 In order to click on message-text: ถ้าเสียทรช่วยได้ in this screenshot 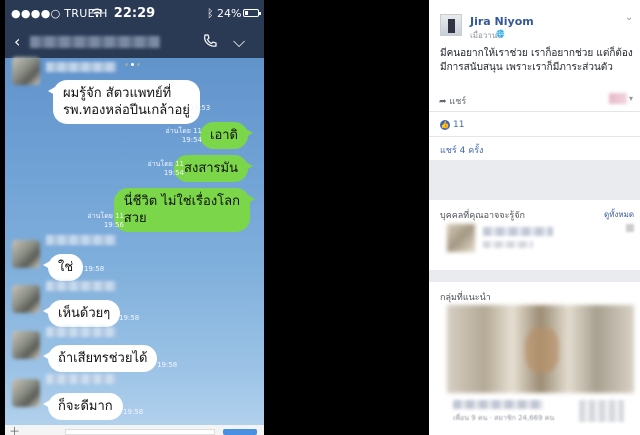, I will do `click(103, 358)`.